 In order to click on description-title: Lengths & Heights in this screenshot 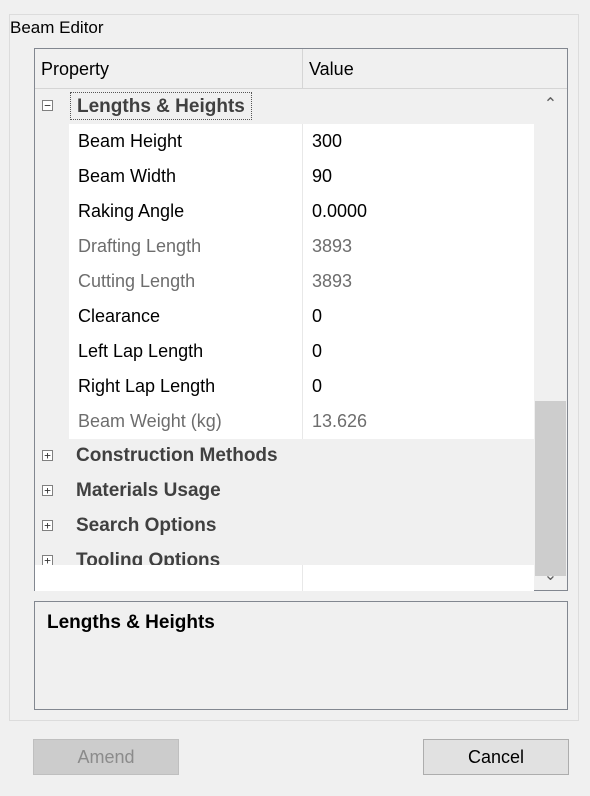, I will do `click(131, 622)`.